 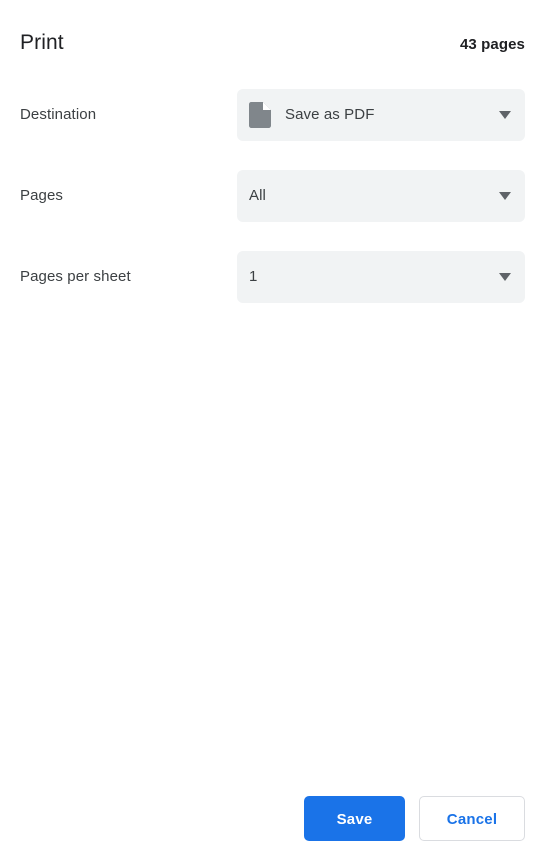 I want to click on pages-label: Pages, so click(x=42, y=195).